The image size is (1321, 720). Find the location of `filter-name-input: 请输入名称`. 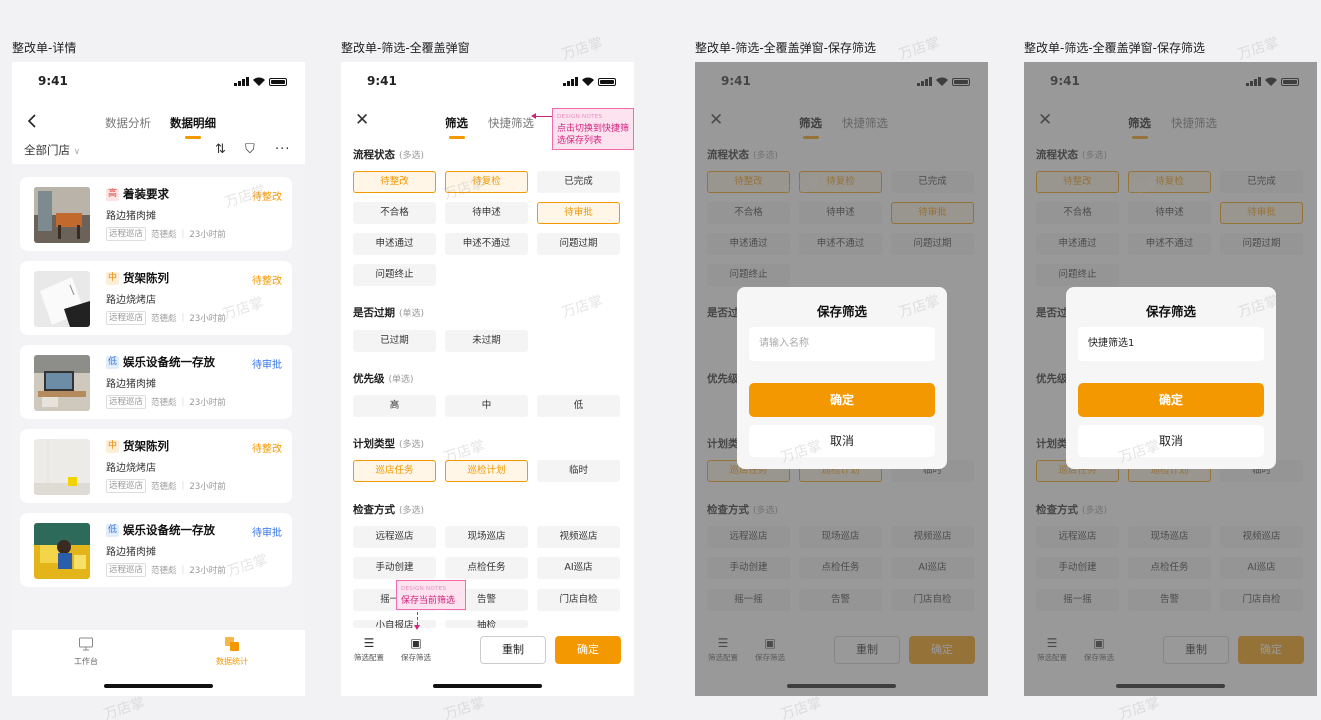

filter-name-input: 请输入名称 is located at coordinates (842, 344).